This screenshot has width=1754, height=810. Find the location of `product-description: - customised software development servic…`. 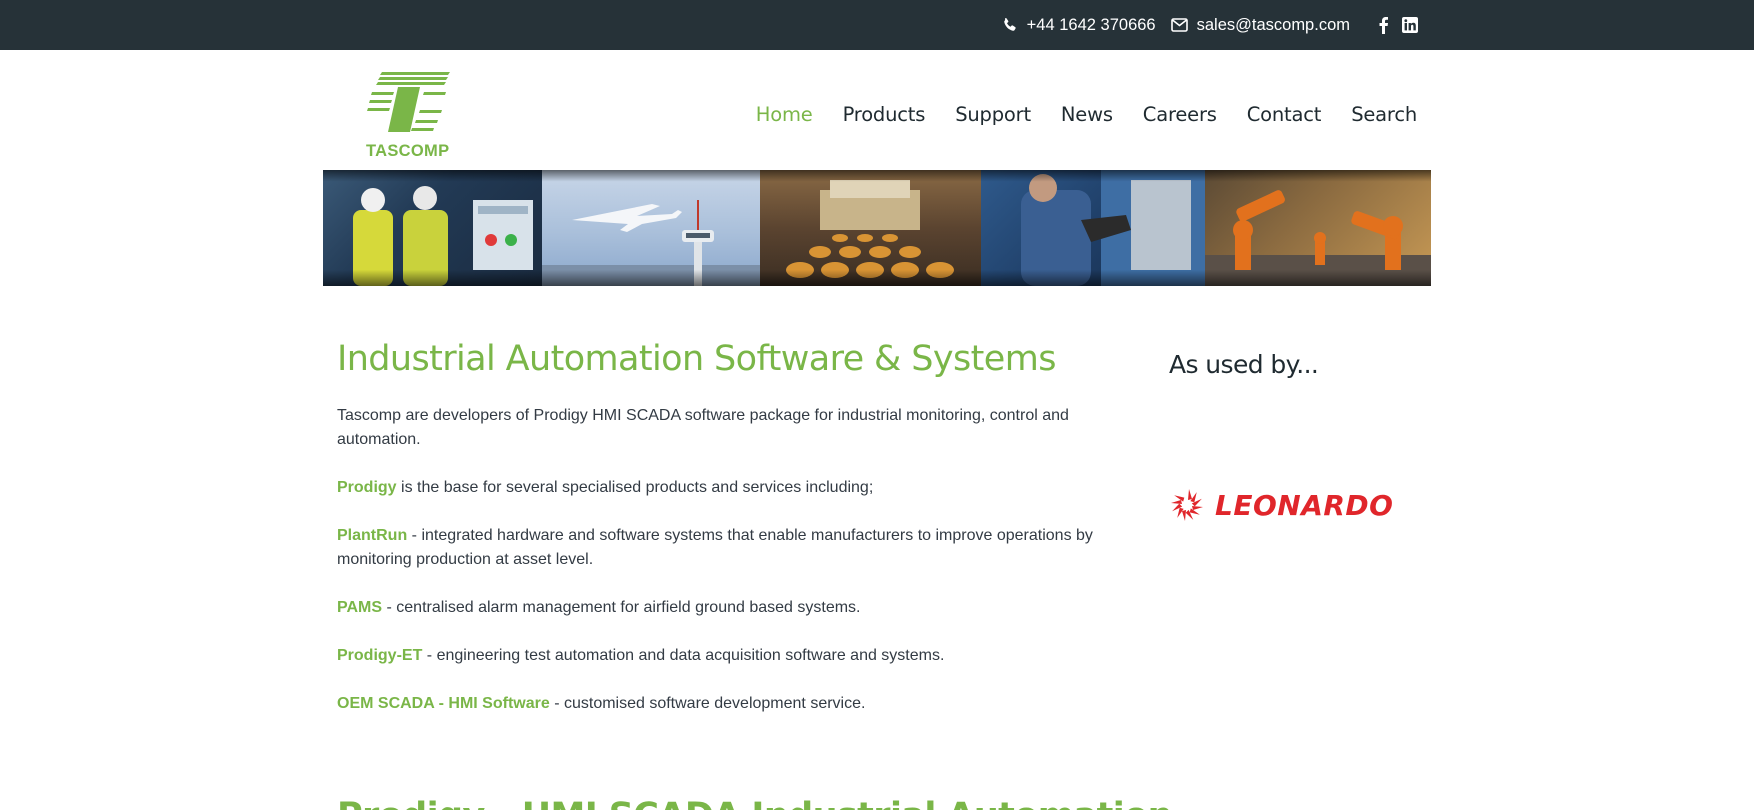

product-description: - customised software development servic… is located at coordinates (707, 703).